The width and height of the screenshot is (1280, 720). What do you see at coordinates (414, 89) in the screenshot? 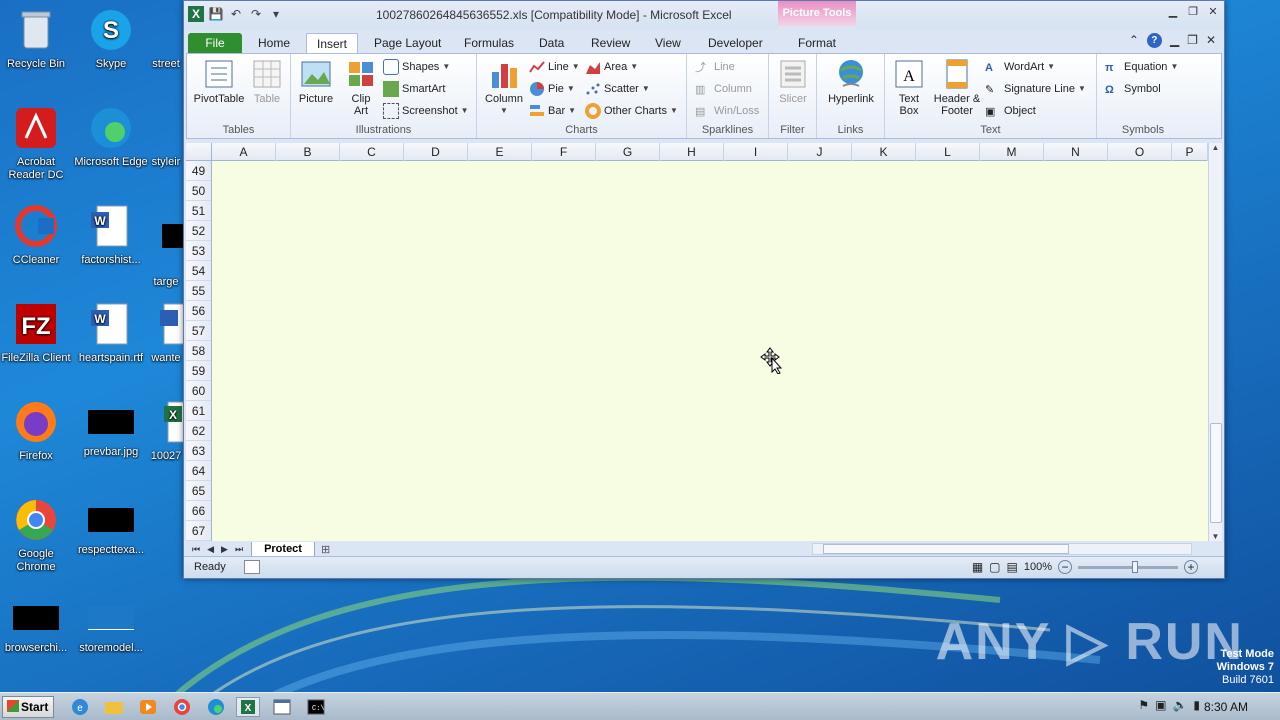
I see `smartart-button: SmartArt` at bounding box center [414, 89].